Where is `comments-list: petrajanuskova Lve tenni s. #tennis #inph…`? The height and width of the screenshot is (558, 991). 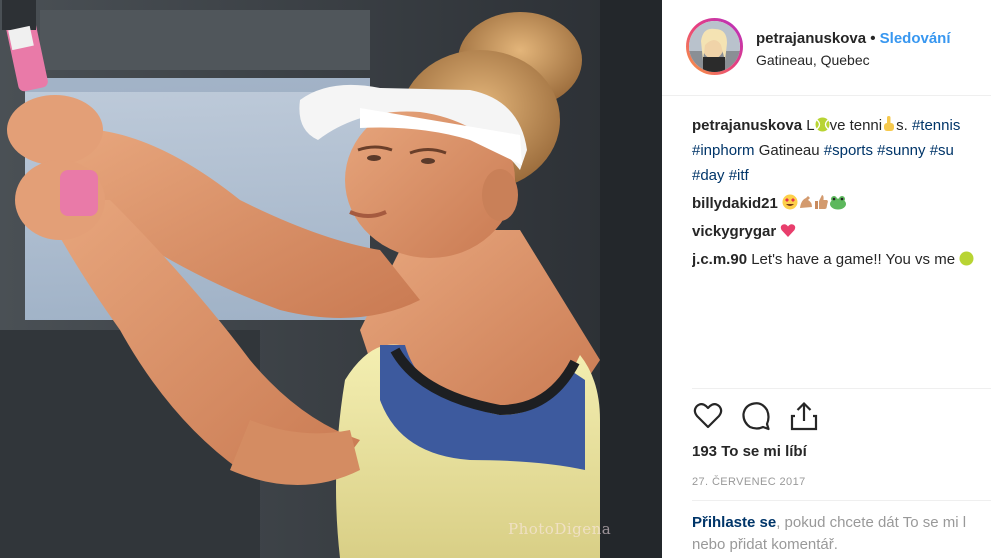
comments-list: petrajanuskova Lve tenni s. #tennis #inph… is located at coordinates (841, 192).